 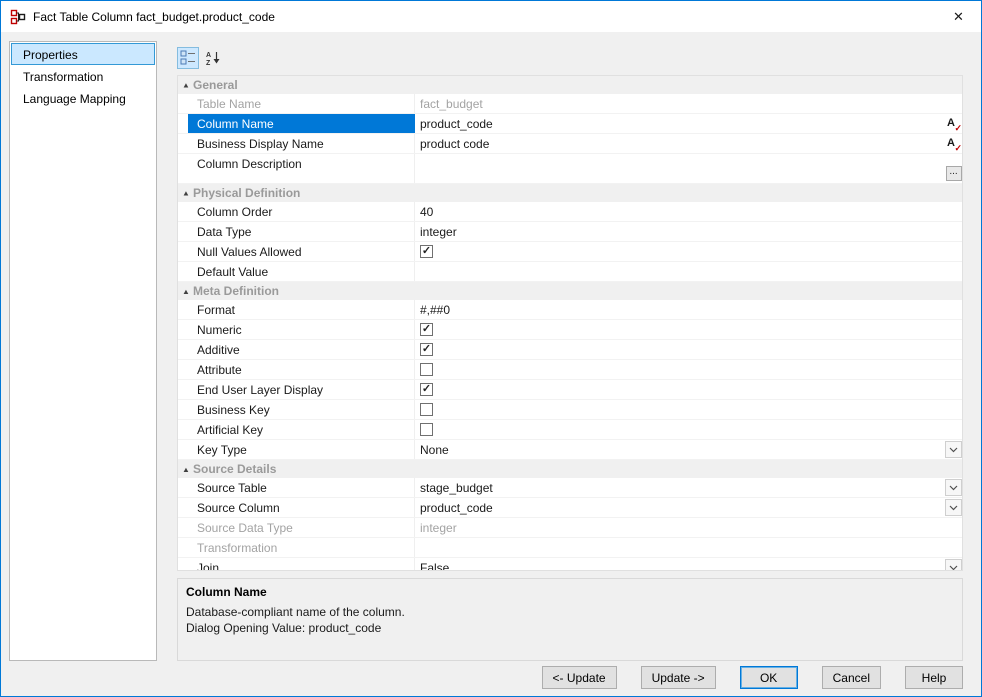 I want to click on property-value-default-value, so click(x=680, y=271).